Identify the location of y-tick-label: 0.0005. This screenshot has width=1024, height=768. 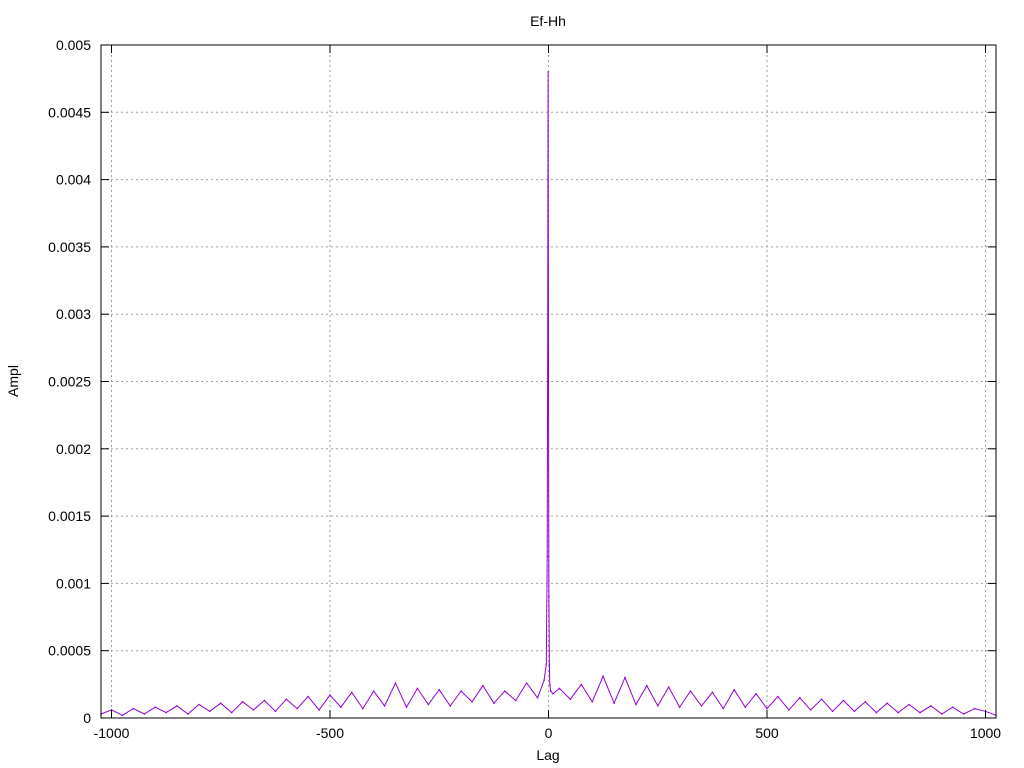
(69, 651).